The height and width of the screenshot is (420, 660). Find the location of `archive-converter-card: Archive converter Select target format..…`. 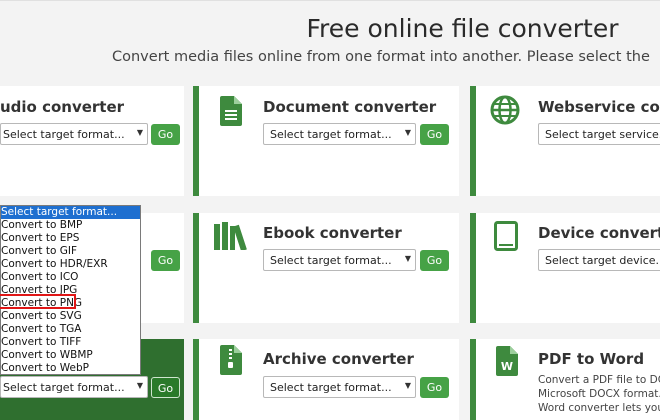

archive-converter-card: Archive converter Select target format..… is located at coordinates (326, 379).